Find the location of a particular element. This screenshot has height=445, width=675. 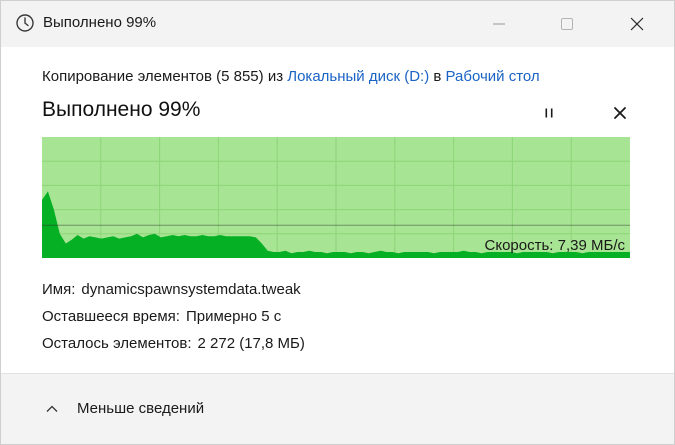

chevron-up-icon is located at coordinates (52, 408).